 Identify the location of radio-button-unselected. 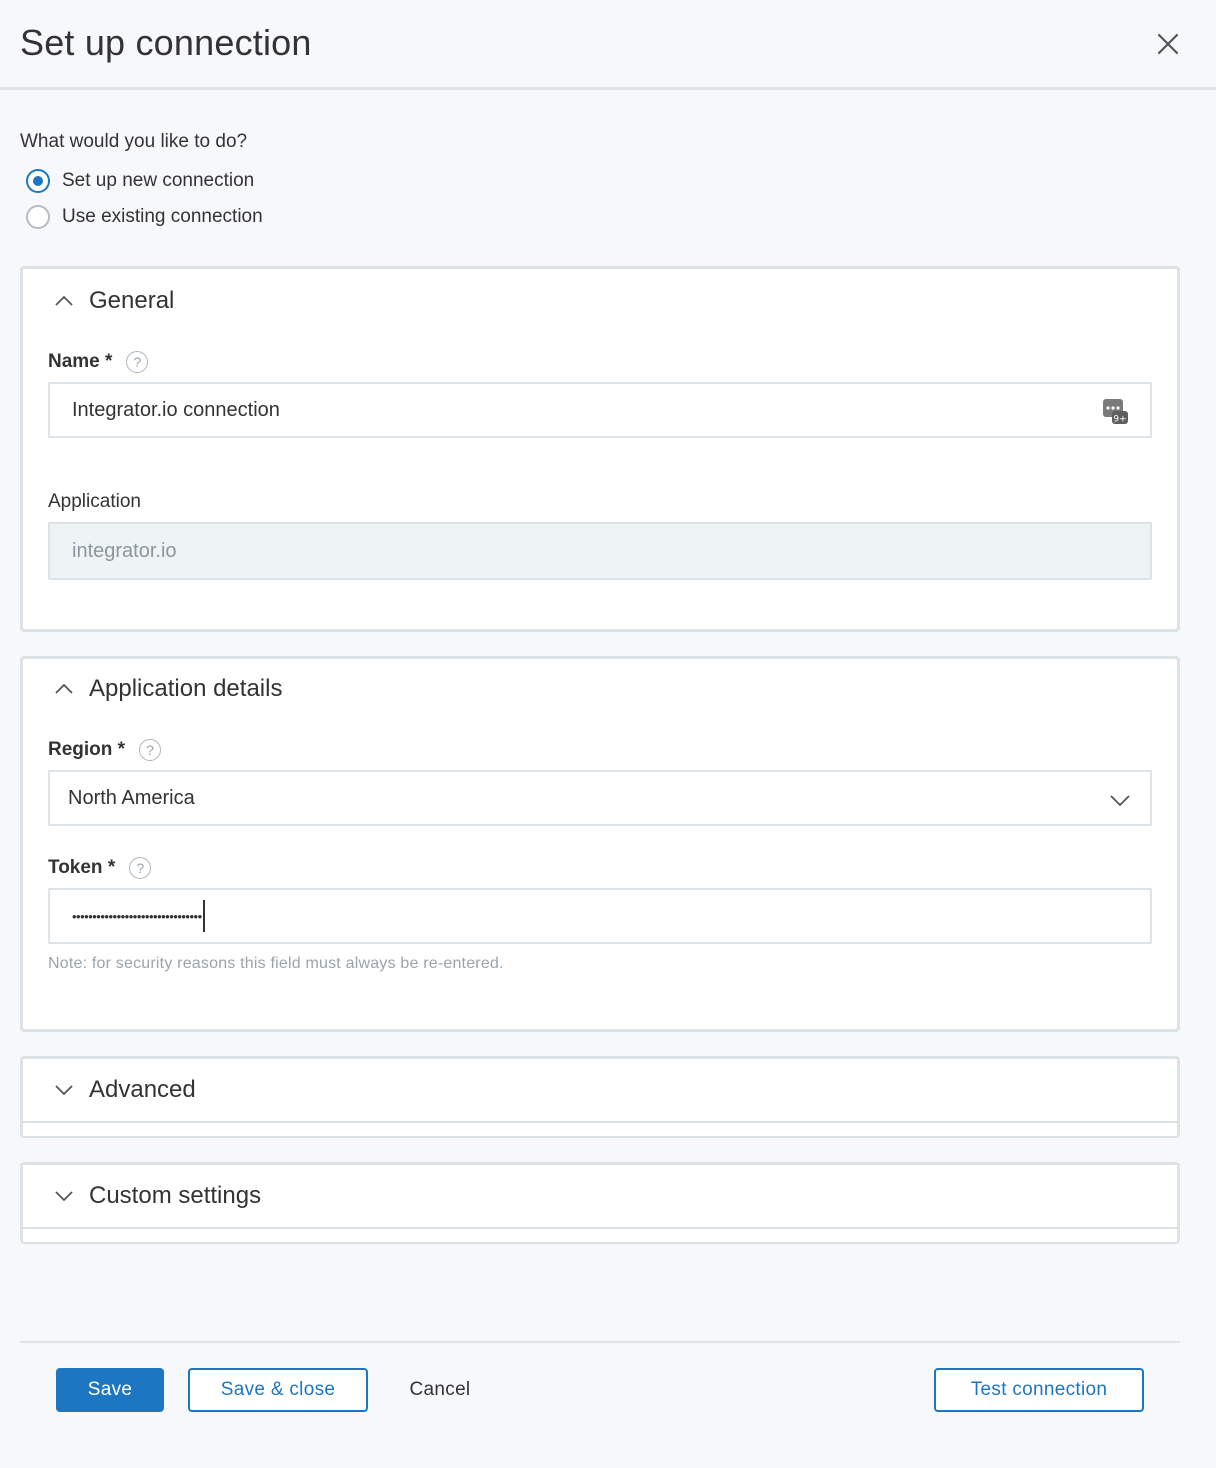
(38, 217).